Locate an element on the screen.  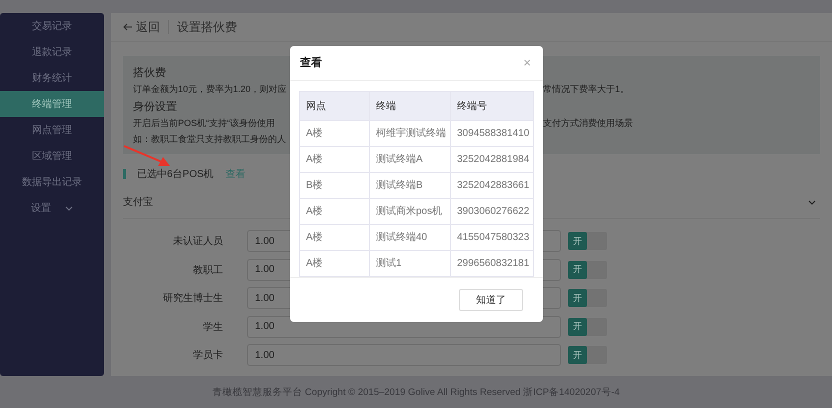
table-cell: 柯维宇测试终端 is located at coordinates (410, 133).